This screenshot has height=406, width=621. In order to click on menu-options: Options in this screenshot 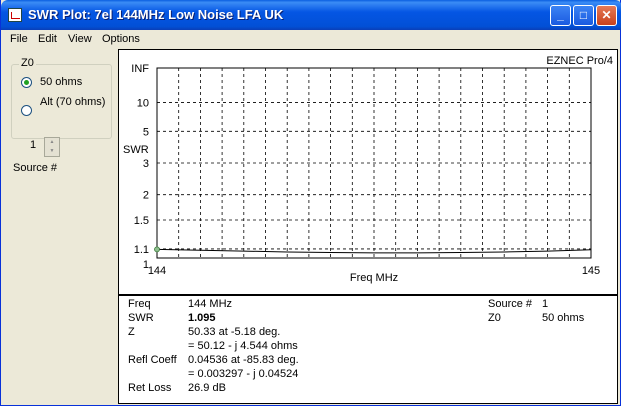, I will do `click(121, 39)`.